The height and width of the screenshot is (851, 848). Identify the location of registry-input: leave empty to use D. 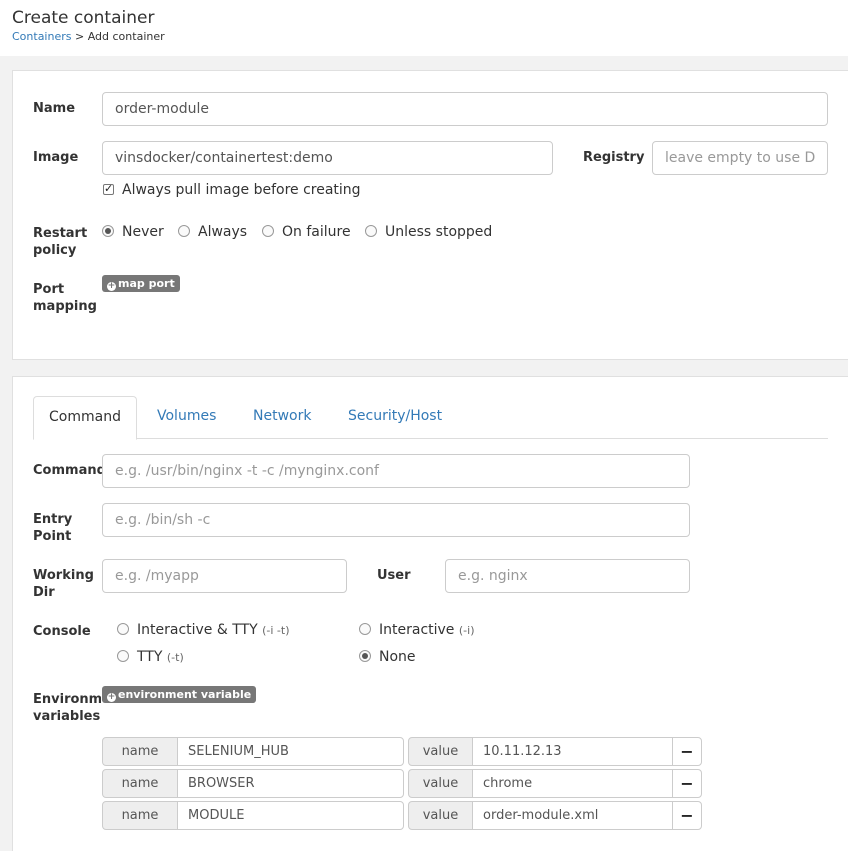
(740, 158).